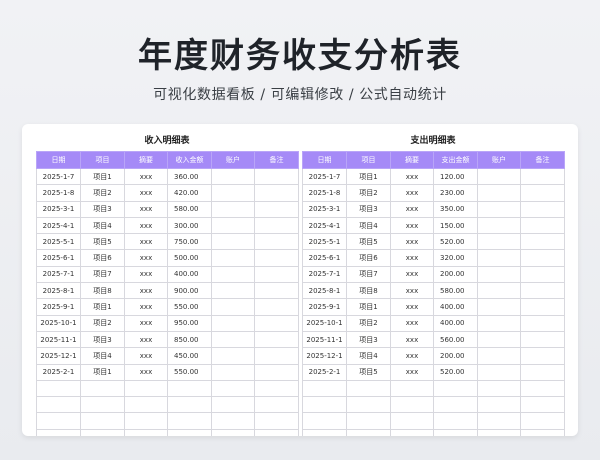  Describe the element at coordinates (455, 176) in the screenshot. I see `table-cell: 120.00` at that location.